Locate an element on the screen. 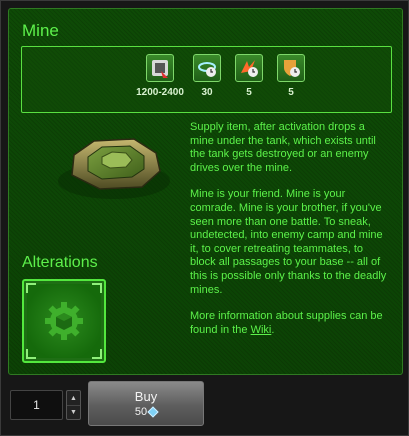 The width and height of the screenshot is (409, 436). alterations-title: Alterations is located at coordinates (60, 262).